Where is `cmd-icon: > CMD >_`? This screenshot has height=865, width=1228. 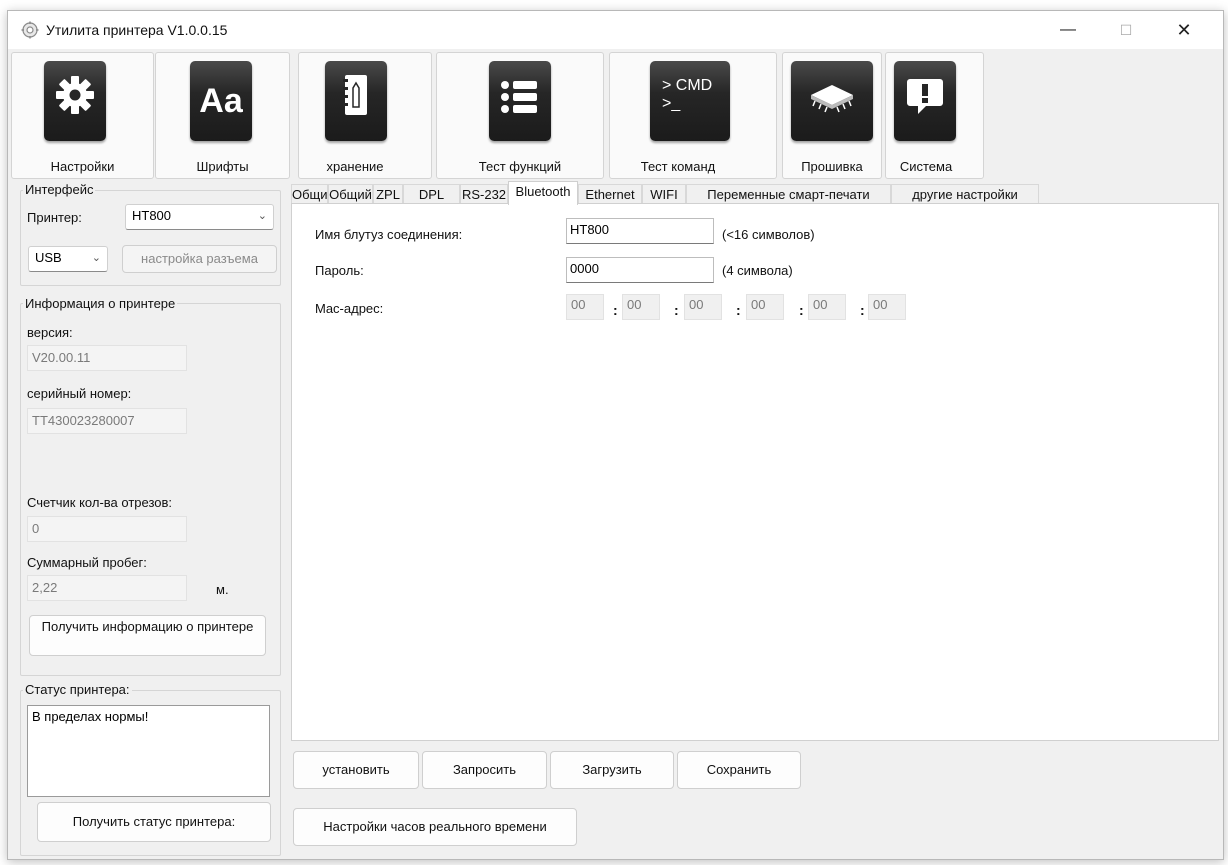
cmd-icon: > CMD >_ is located at coordinates (690, 101).